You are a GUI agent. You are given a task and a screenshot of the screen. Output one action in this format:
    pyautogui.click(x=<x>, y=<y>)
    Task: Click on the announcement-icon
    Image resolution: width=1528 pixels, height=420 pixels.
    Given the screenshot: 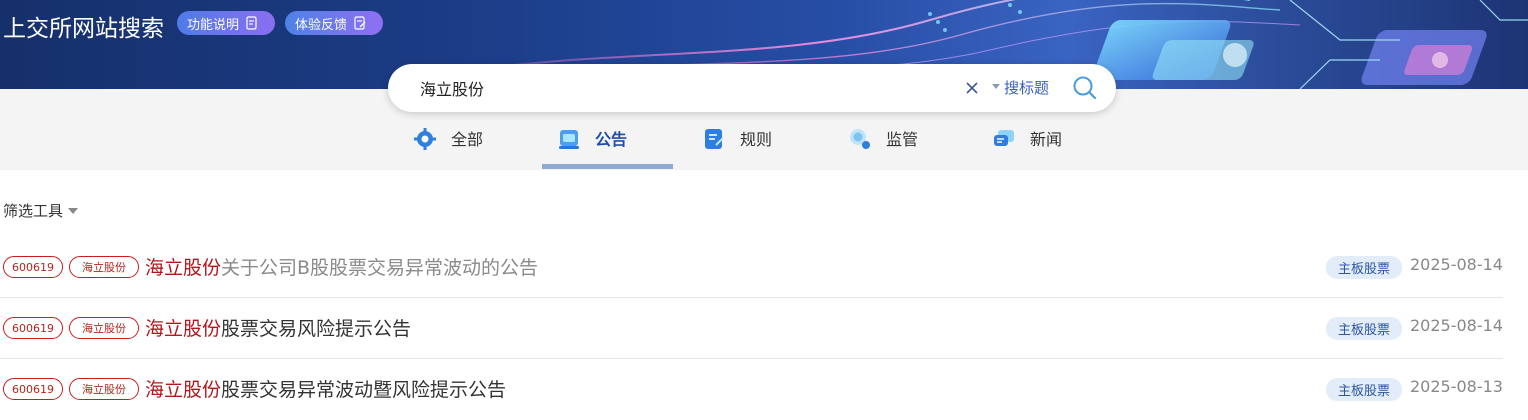 What is the action you would take?
    pyautogui.click(x=569, y=139)
    